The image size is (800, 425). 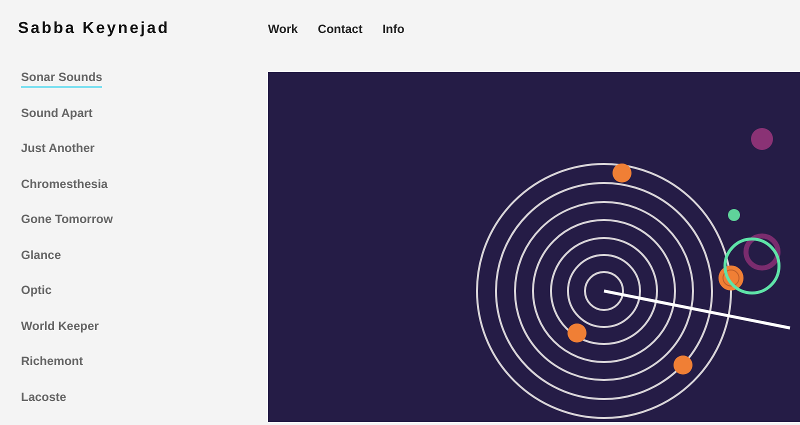 I want to click on project-link: Chromesthesia, so click(x=64, y=184).